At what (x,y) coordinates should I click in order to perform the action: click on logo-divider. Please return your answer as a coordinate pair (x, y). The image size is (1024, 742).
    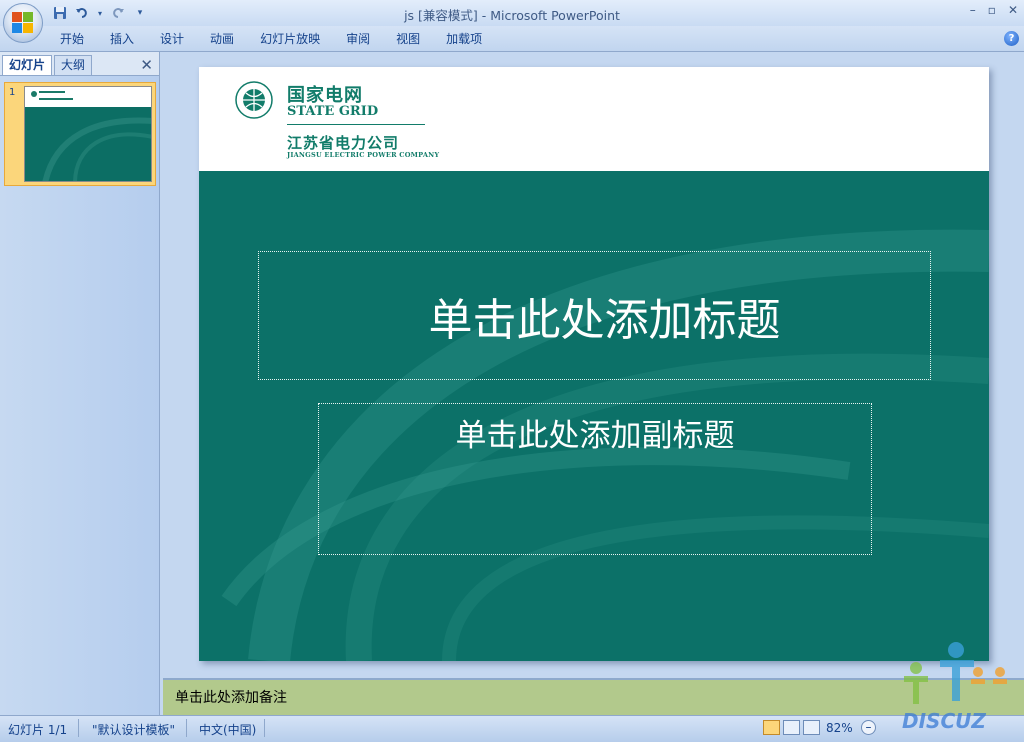
    Looking at the image, I should click on (356, 124).